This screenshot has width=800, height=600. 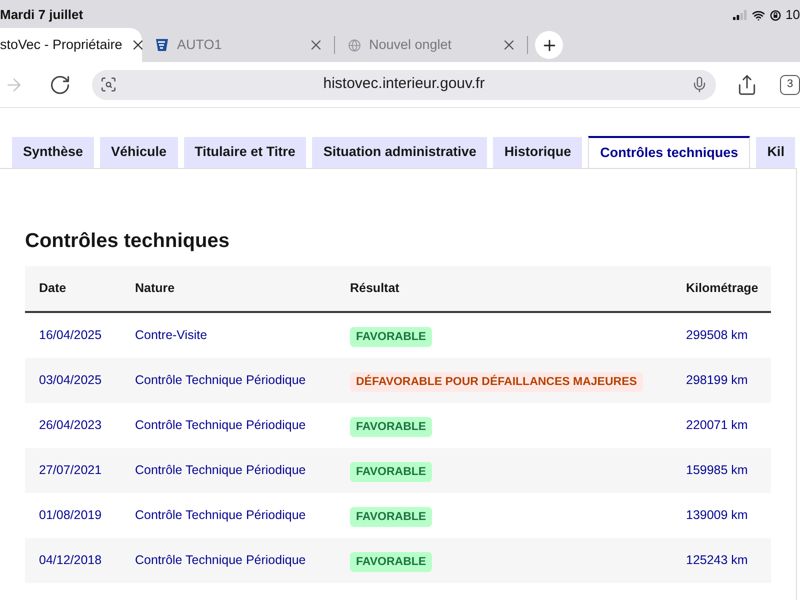 I want to click on site-logo-icon, so click(x=162, y=45).